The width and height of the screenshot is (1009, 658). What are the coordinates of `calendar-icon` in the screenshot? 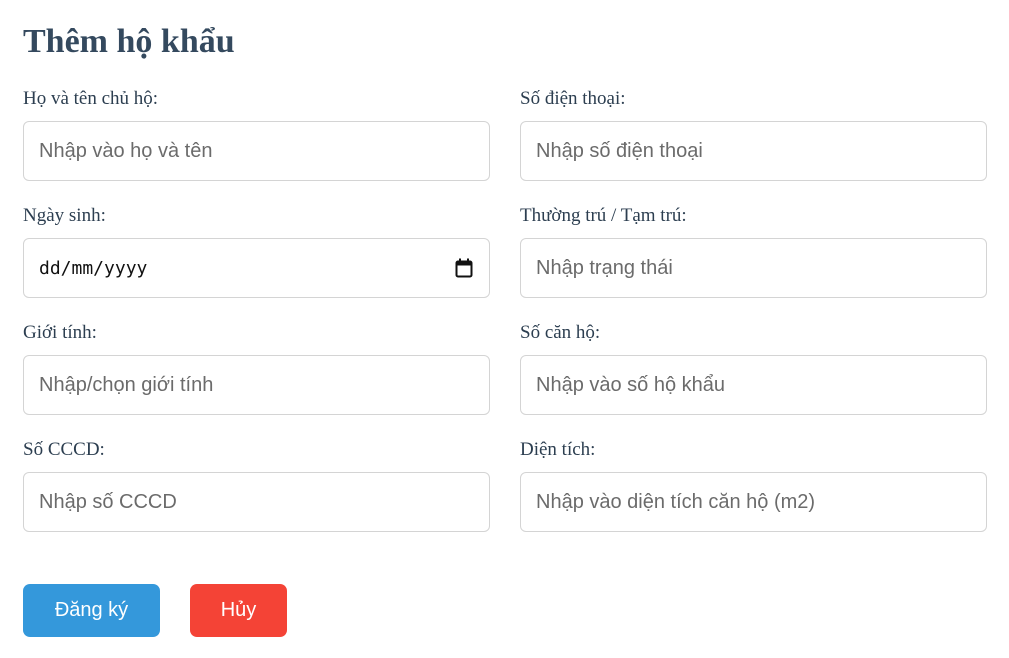 It's located at (464, 268).